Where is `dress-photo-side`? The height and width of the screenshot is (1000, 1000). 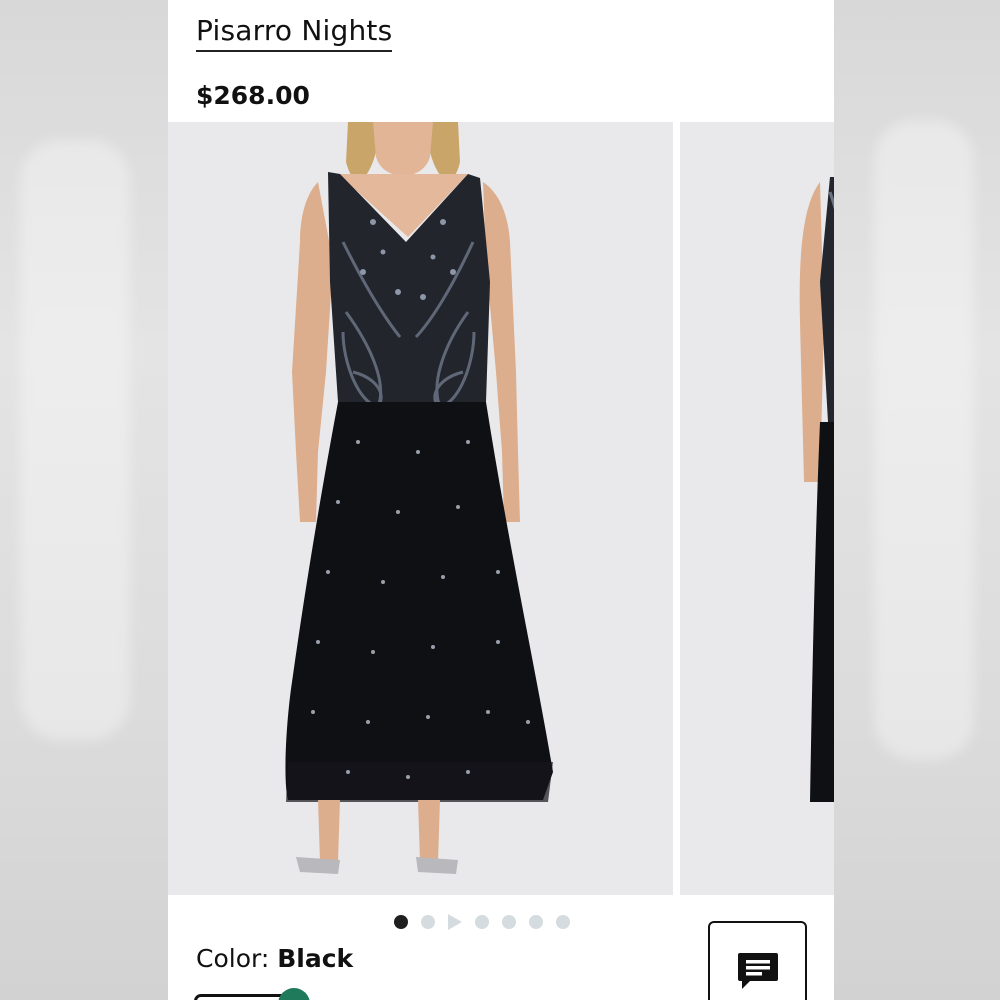
dress-photo-side is located at coordinates (757, 508).